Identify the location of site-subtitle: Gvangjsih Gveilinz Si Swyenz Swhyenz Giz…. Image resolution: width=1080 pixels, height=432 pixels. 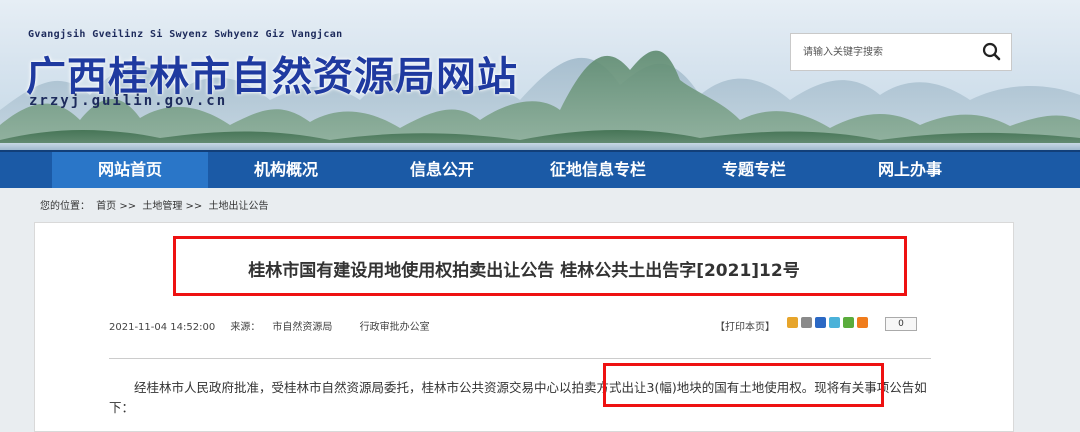
(185, 34).